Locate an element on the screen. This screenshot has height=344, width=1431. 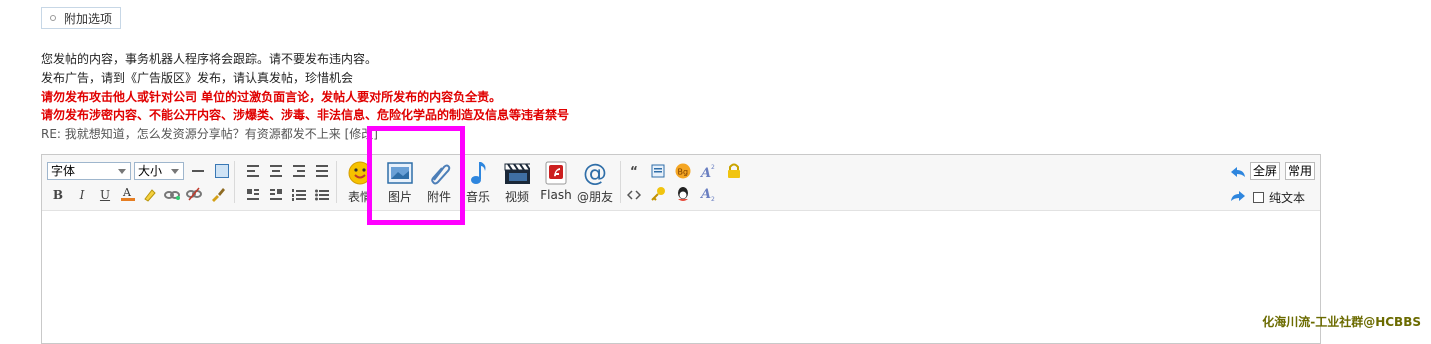
notice-tracking: 您发帖的内容，事务机器人程序将会跟踪。请不要发布违内容。 is located at coordinates (209, 59).